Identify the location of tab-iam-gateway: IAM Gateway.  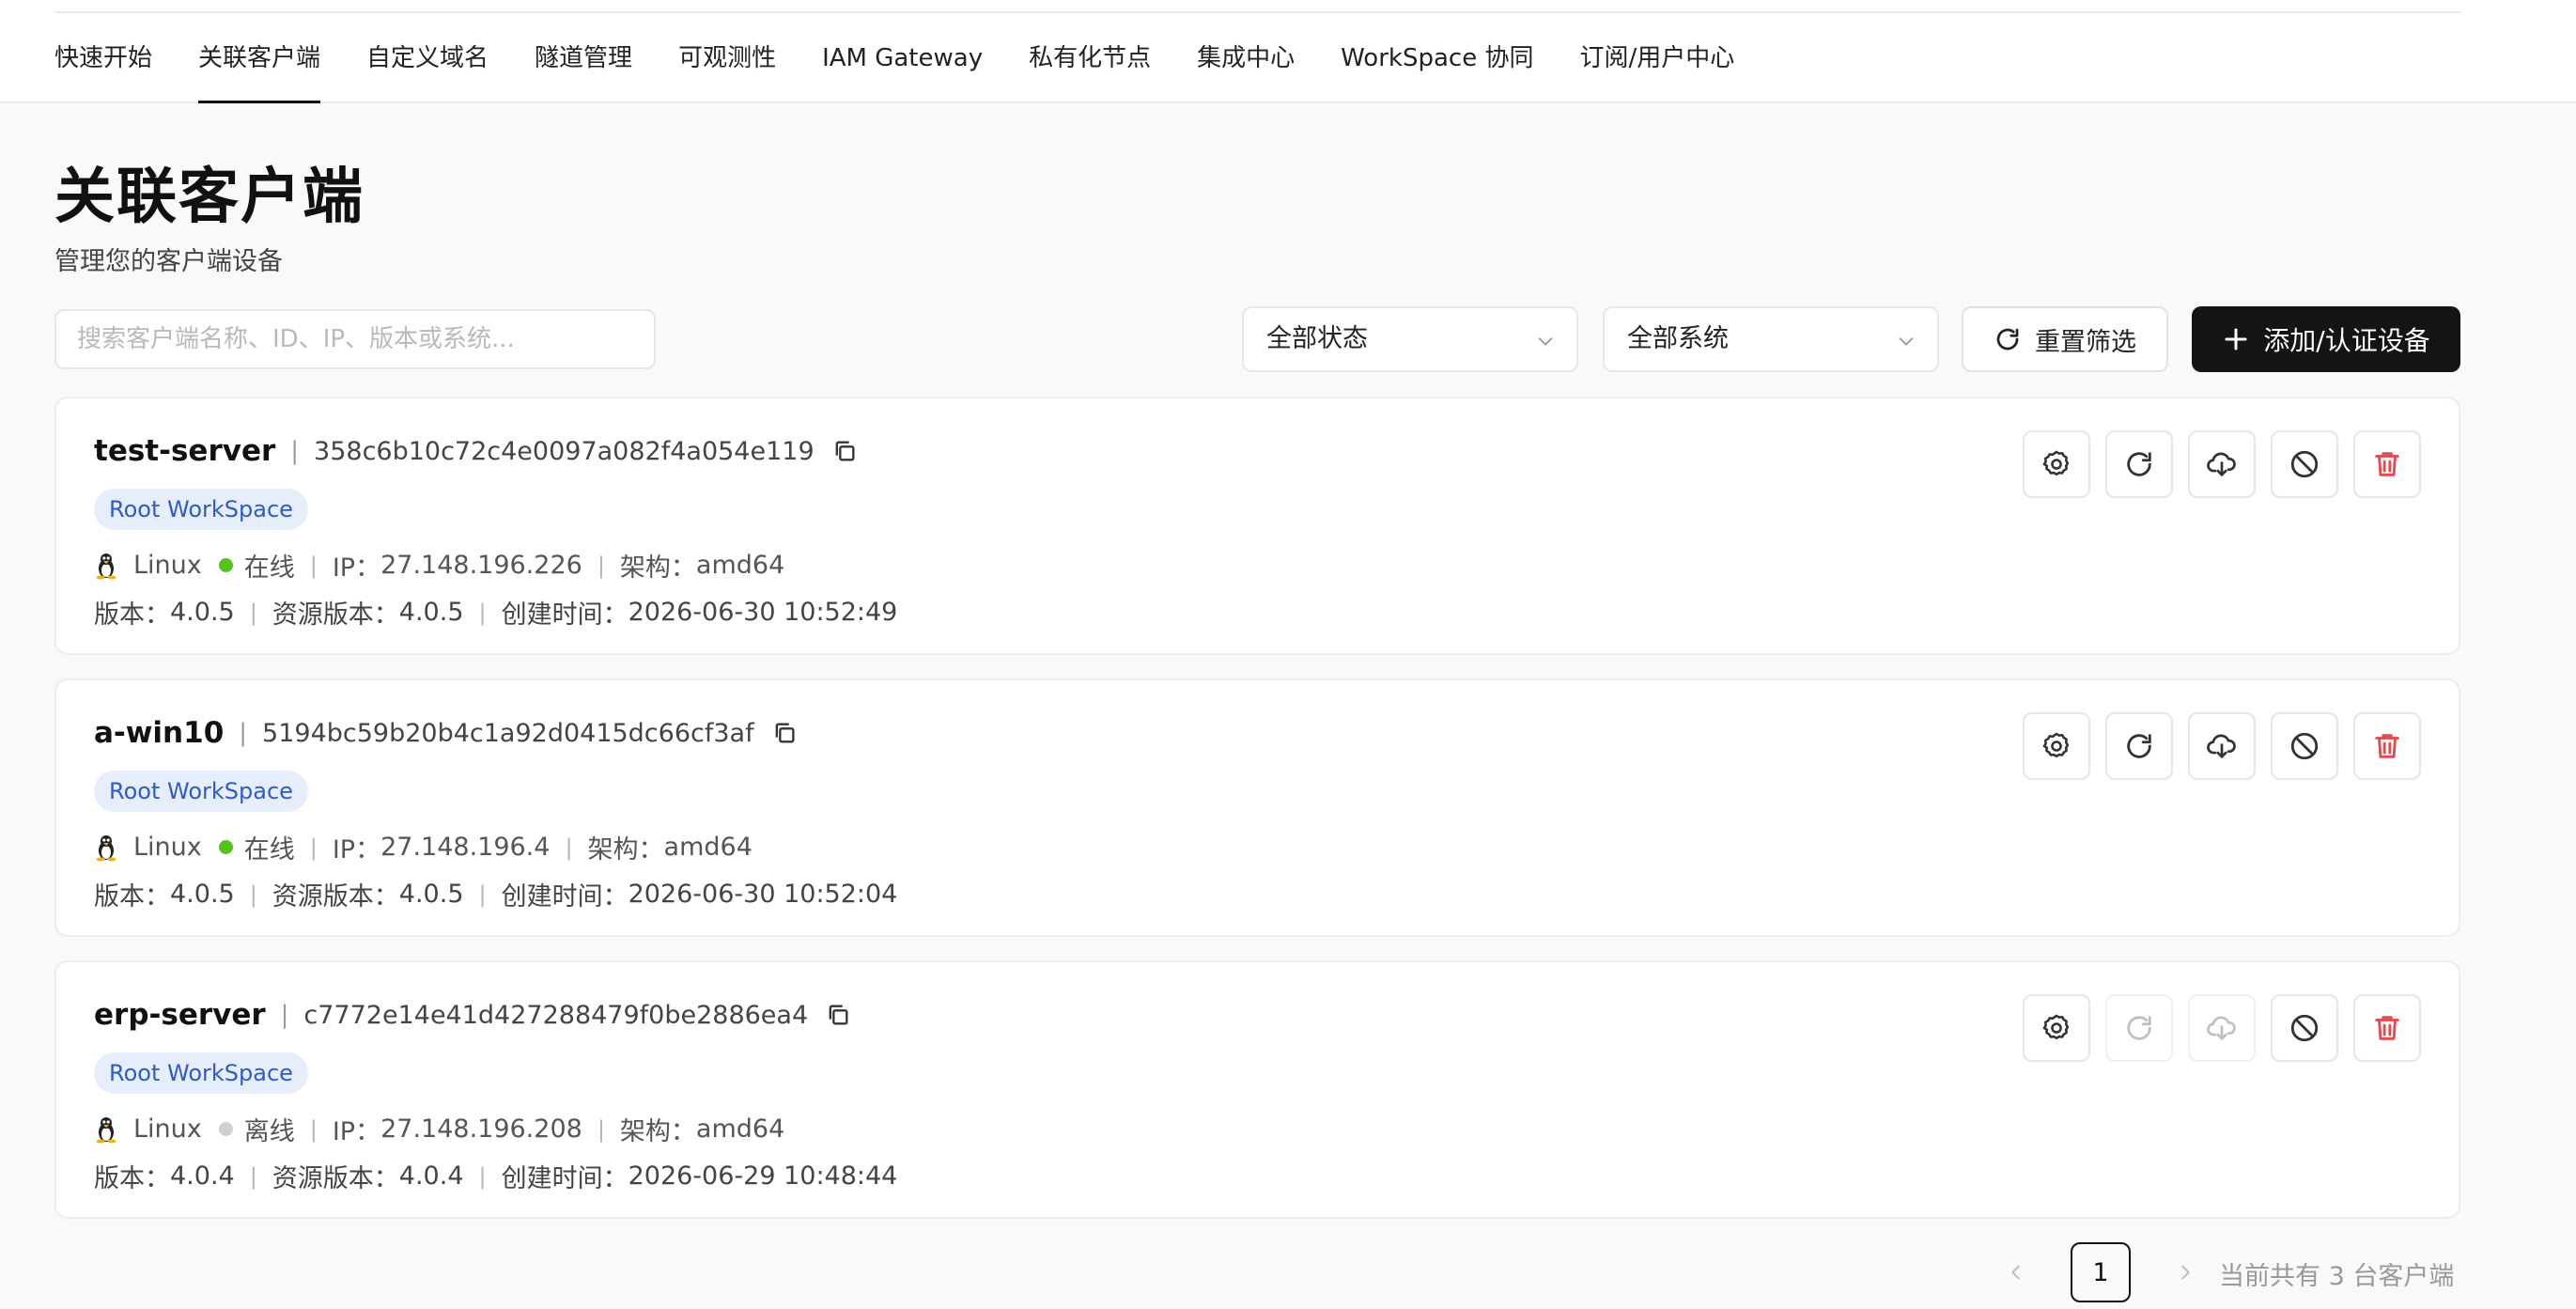
(902, 72).